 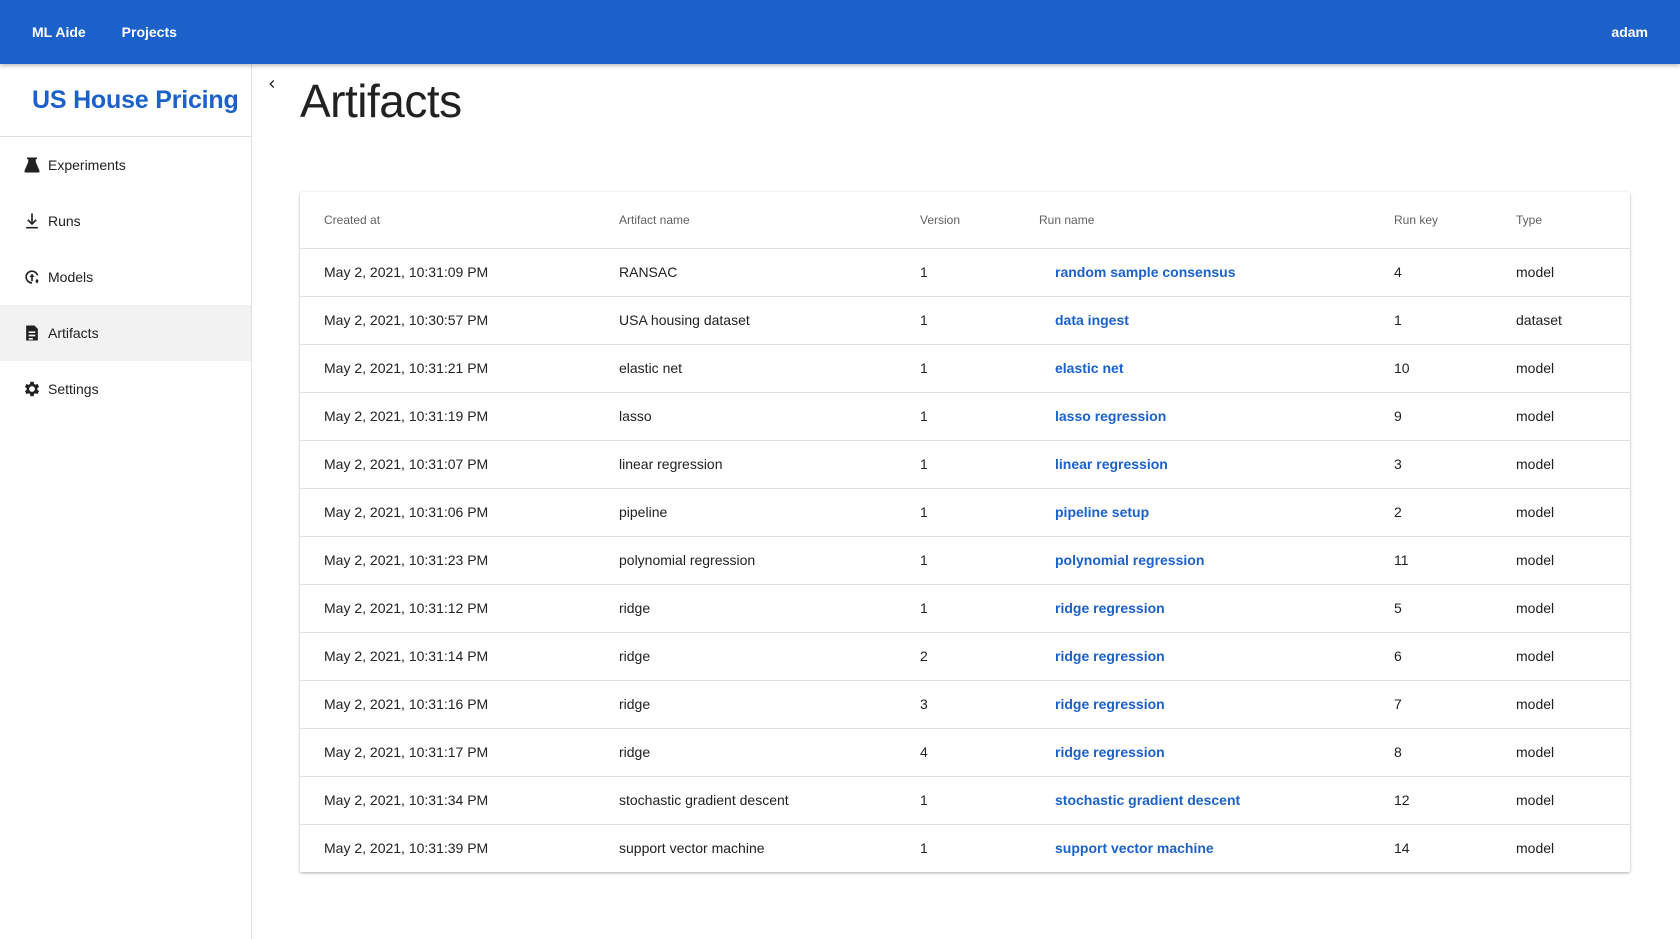 I want to click on created-at-cell: May 2, 2021, 10:31:06 PM, so click(x=447, y=512).